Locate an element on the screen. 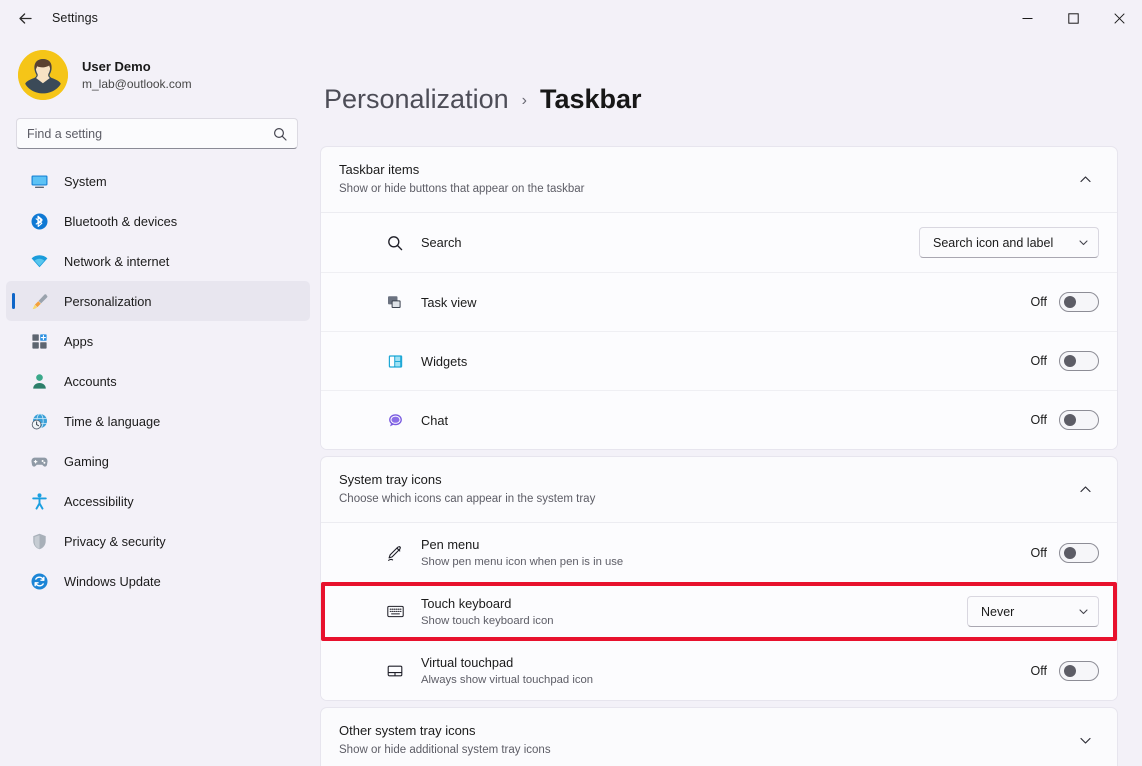  virtual-touchpad-toggle is located at coordinates (1079, 670).